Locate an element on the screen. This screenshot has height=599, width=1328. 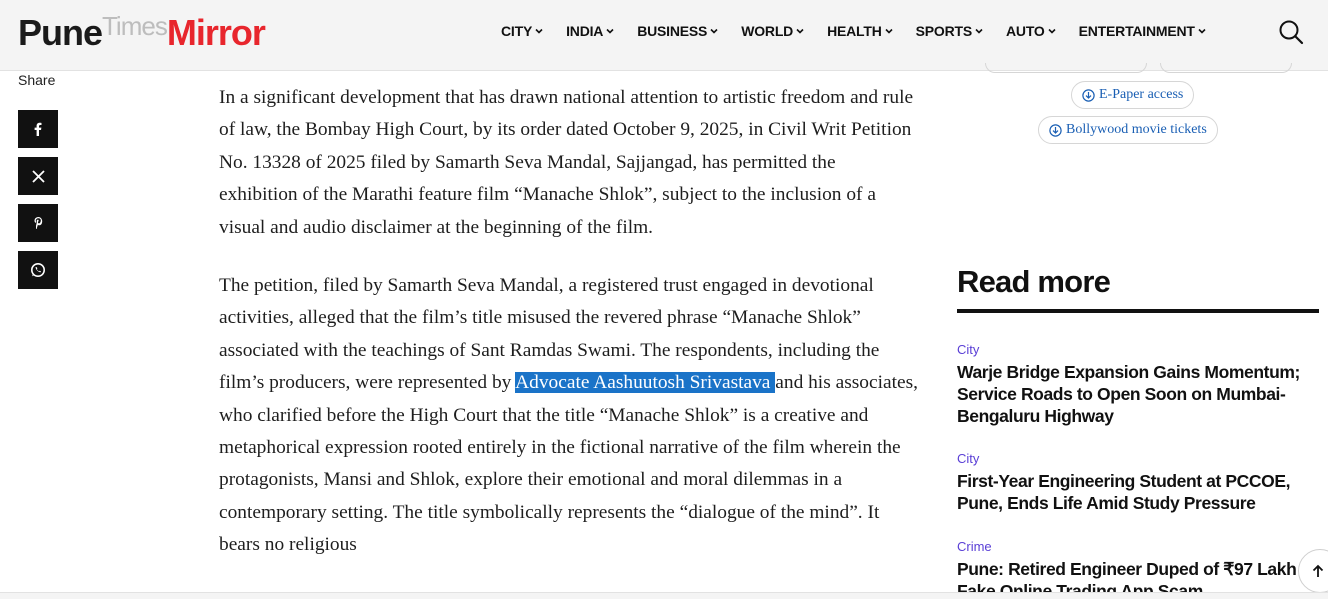
nav-item-health: HEALTH is located at coordinates (860, 31).